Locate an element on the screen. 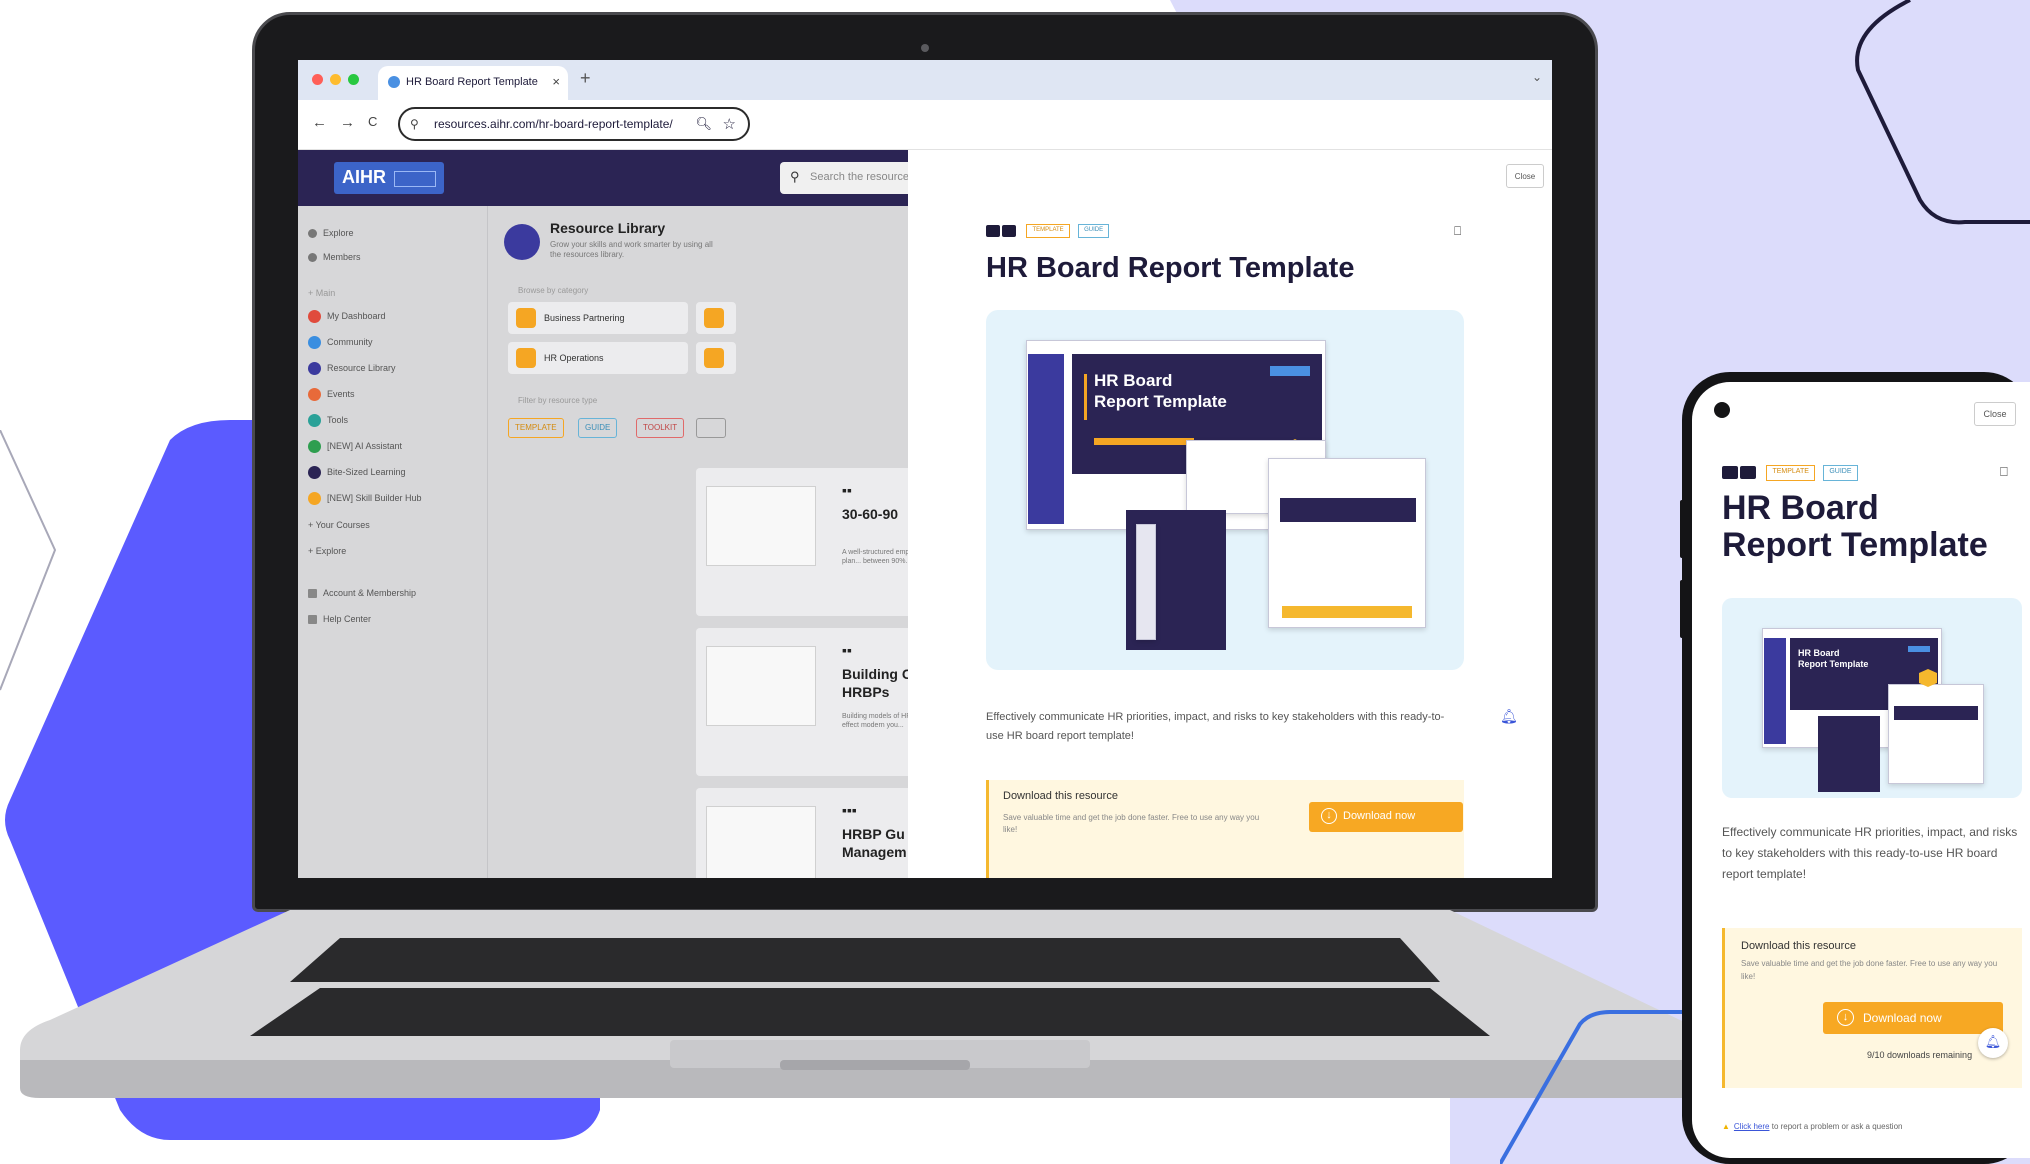  resource-card: ▪▪▪ HRBP Gu Managem is located at coordinates (802, 833).